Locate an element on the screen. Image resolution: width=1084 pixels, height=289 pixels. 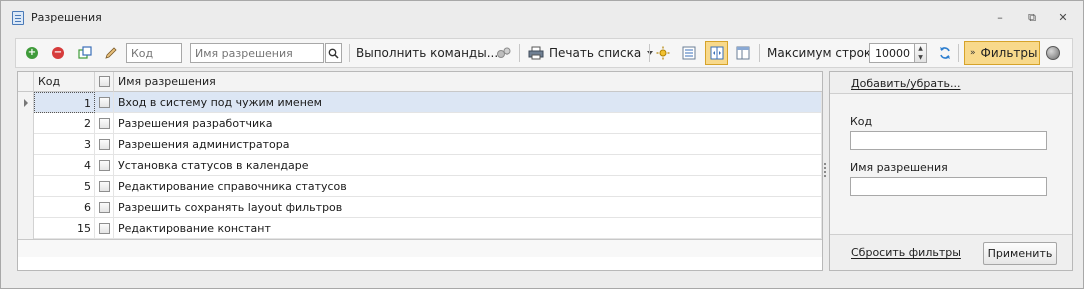
table-row: 6 Разрешить сохранять layout фильтров is located at coordinates (420, 207).